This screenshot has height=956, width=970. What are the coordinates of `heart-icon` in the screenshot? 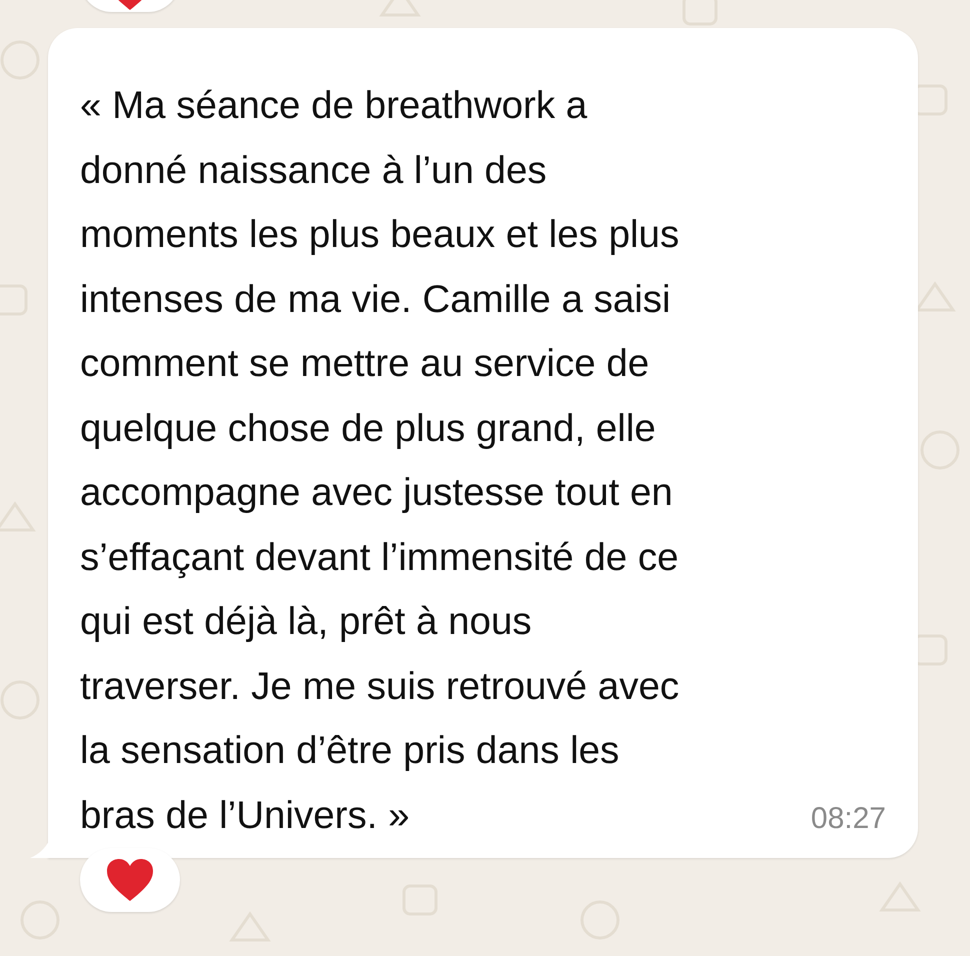 It's located at (130, 880).